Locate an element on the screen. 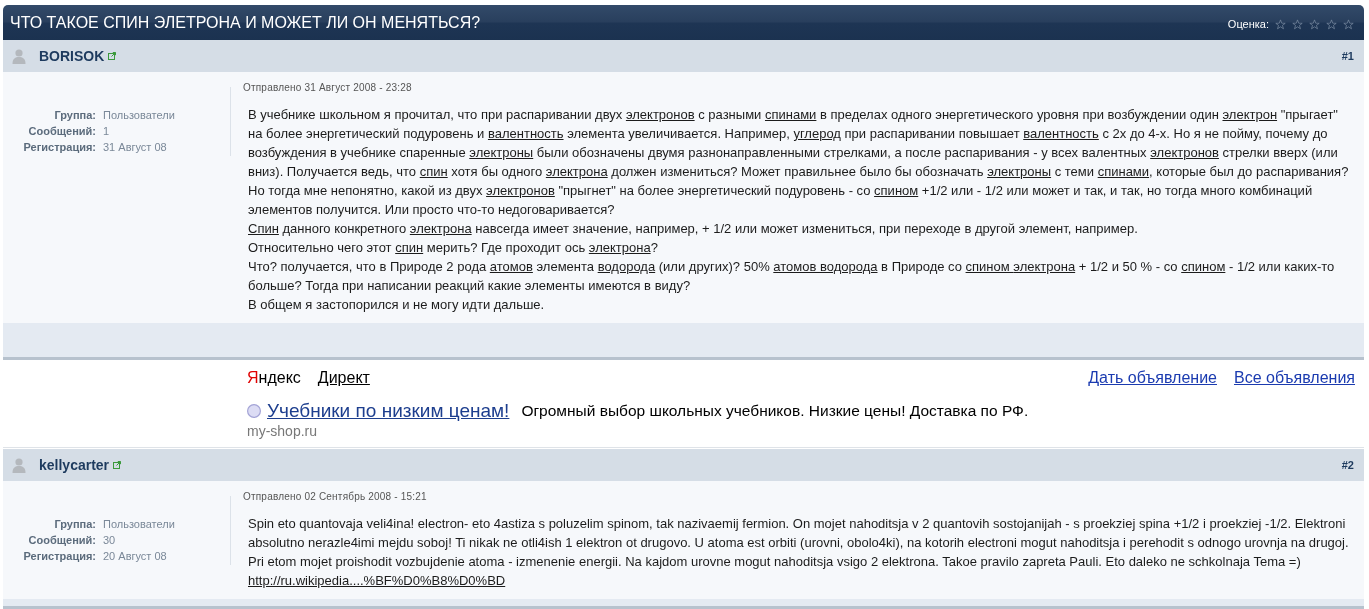  post-paragraph: В учебнике школьном я прочитал, что при распаривании двух электронов с разными спинами в пределах одного энергетического уровня при возбуждении один электрон "прыгает" на более энергетический подуровень и валентность элемента увеличивается. Например, углерод при распаривании повышает валентность с 2х до 4-х. Но я не пойму, почему до возбуждения в учебнике спаренные электроны были обозначены двумя разнонаправленными стрелками, а после распаривания - у всех валентных электронов стрелки вверх (или вниз). Получается ведь, что спин хотя бы одного электрона должен измениться? Может правильнее было бы обозначать электроны с теми спинами, которые был до распаривания? Но тогда мне непонятно, какой из двух электронов "прыгнет" на более энергетический подуровень - со спином +1/2 или - 1/2 или может и так, и так, но тогда много комбинаций элементов получится. Или просто что-то недоговаривается? is located at coordinates (799, 162).